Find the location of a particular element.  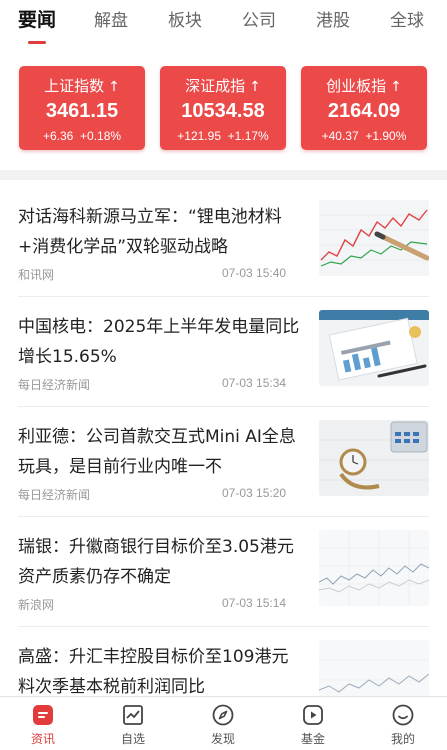

news-icon is located at coordinates (43, 715).